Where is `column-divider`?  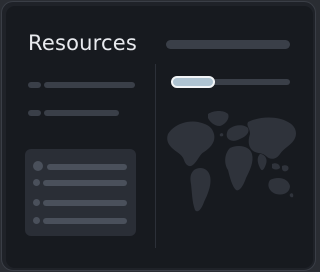
column-divider is located at coordinates (155, 156).